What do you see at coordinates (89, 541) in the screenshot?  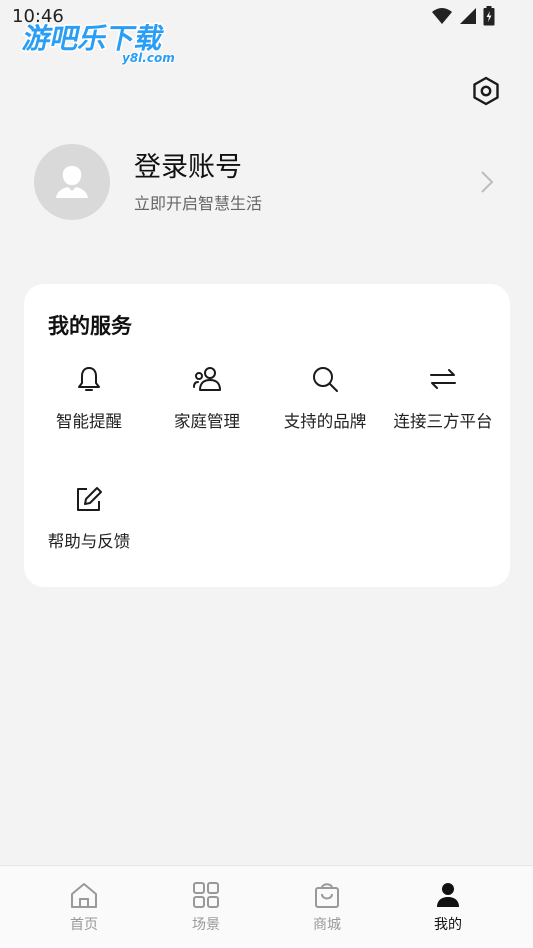 I see `service-label: 帮助与反馈` at bounding box center [89, 541].